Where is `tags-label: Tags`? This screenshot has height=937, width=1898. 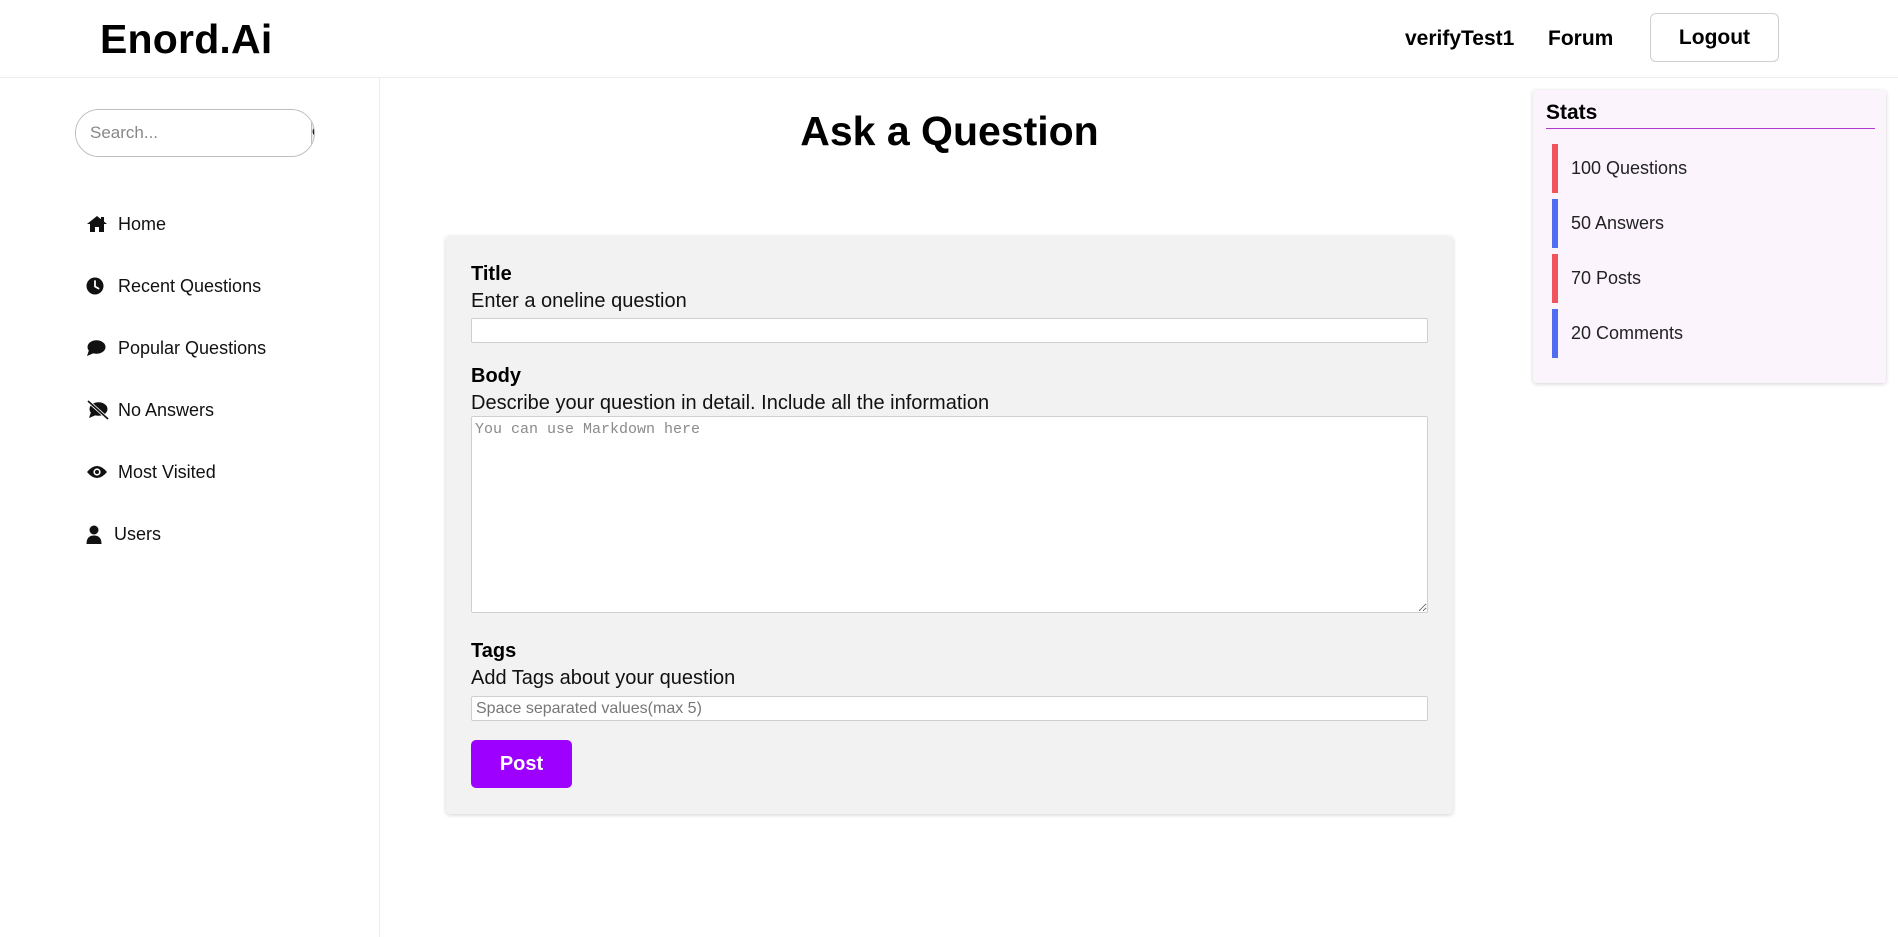
tags-label: Tags is located at coordinates (494, 651).